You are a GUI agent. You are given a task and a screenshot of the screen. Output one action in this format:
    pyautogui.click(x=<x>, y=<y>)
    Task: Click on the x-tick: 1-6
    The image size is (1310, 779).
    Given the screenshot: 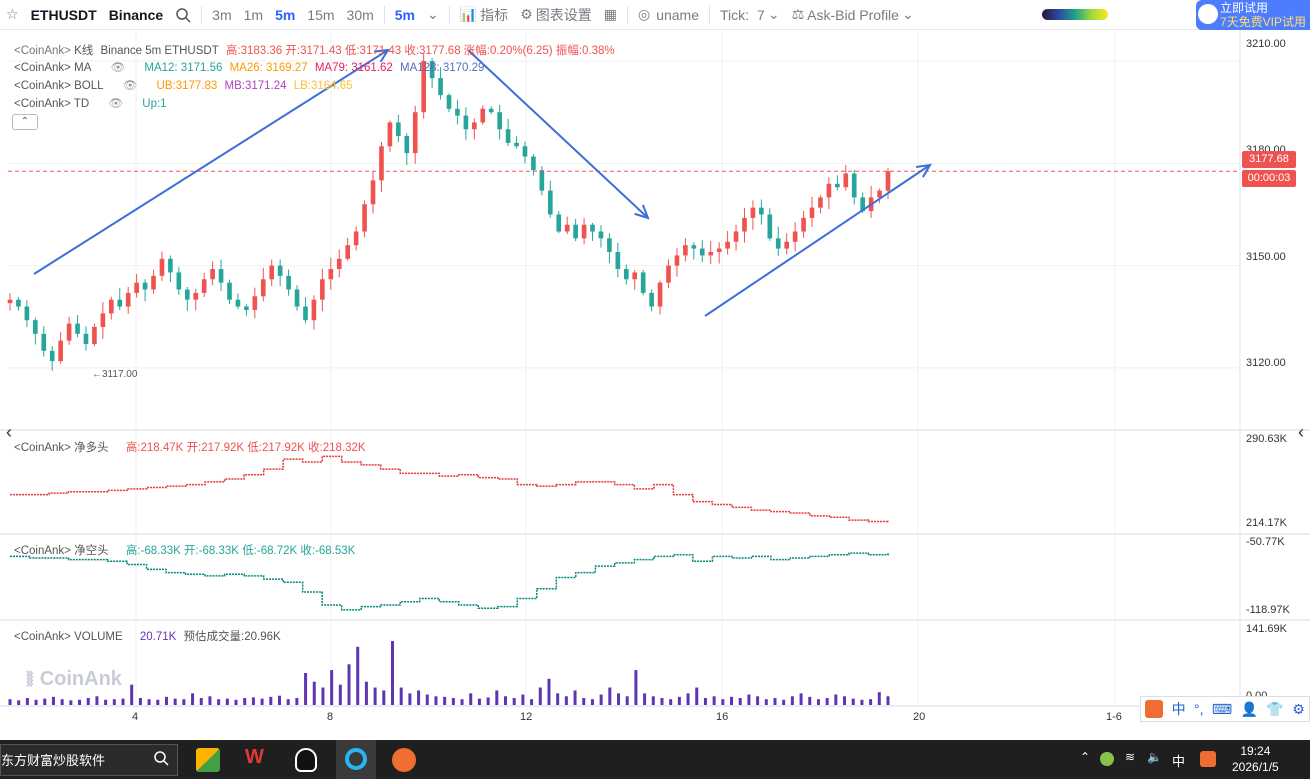 What is the action you would take?
    pyautogui.click(x=1114, y=717)
    